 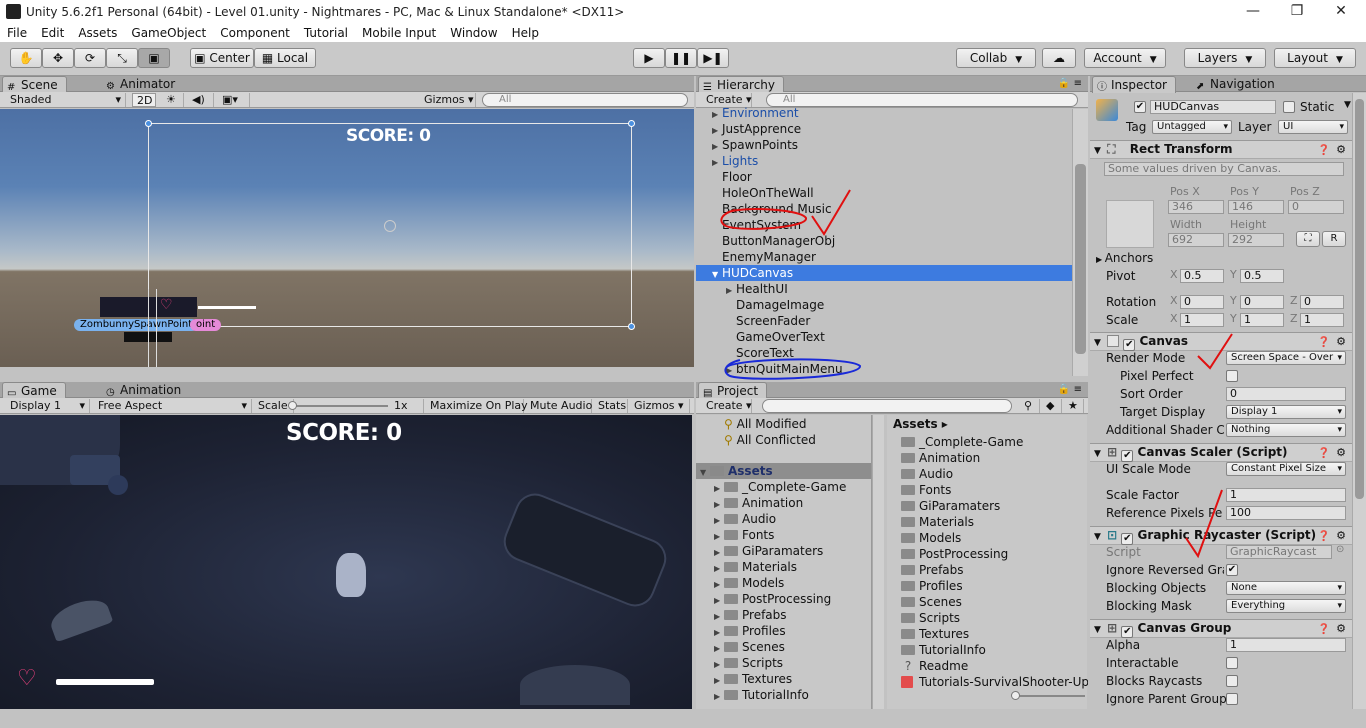 I want to click on canvas-header: ▼ ✔ Canvas ❓ ⚙, so click(x=1221, y=341).